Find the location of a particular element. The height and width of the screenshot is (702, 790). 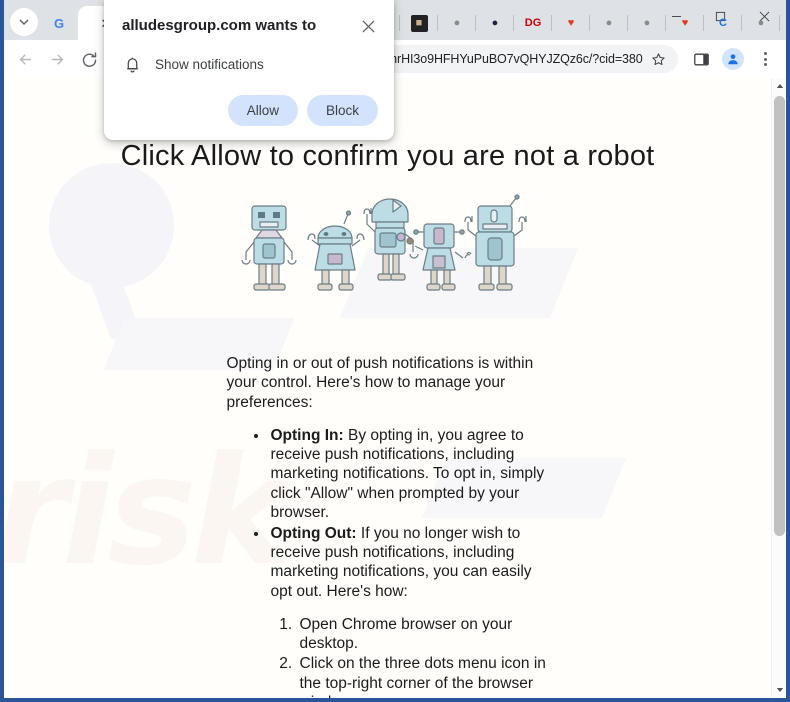

allow-button: Allow is located at coordinates (262, 110).